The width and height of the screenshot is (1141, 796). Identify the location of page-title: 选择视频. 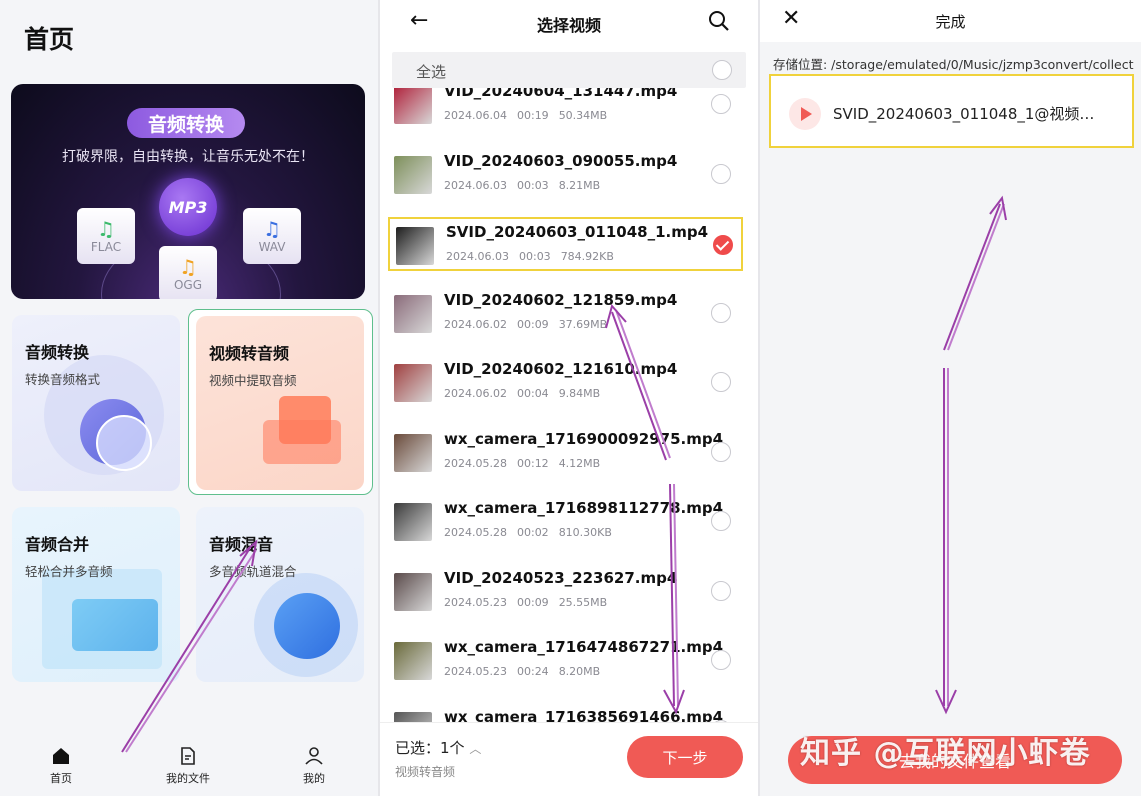
(568, 25).